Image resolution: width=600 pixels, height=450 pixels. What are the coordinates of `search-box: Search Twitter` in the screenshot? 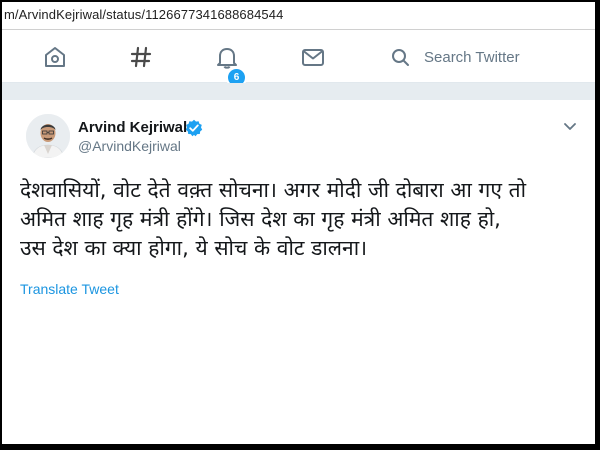 It's located at (490, 57).